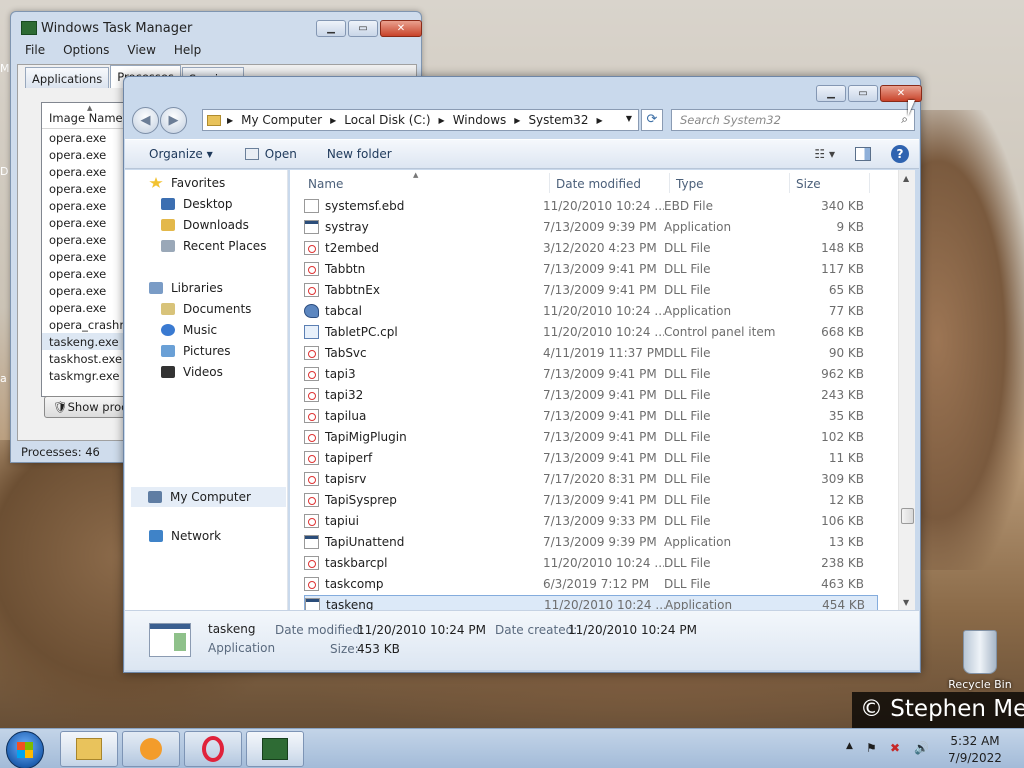  What do you see at coordinates (186, 288) in the screenshot?
I see `nav-libraries: Libraries` at bounding box center [186, 288].